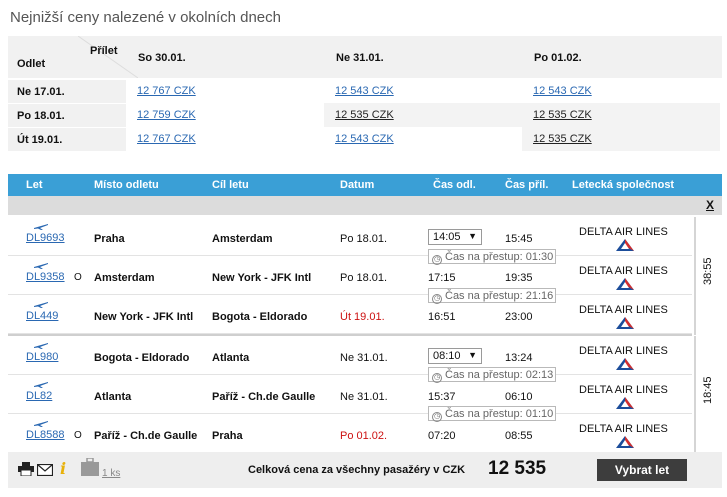  Describe the element at coordinates (360, 58) in the screenshot. I see `matrix-col-header: Ne 31.01.` at that location.